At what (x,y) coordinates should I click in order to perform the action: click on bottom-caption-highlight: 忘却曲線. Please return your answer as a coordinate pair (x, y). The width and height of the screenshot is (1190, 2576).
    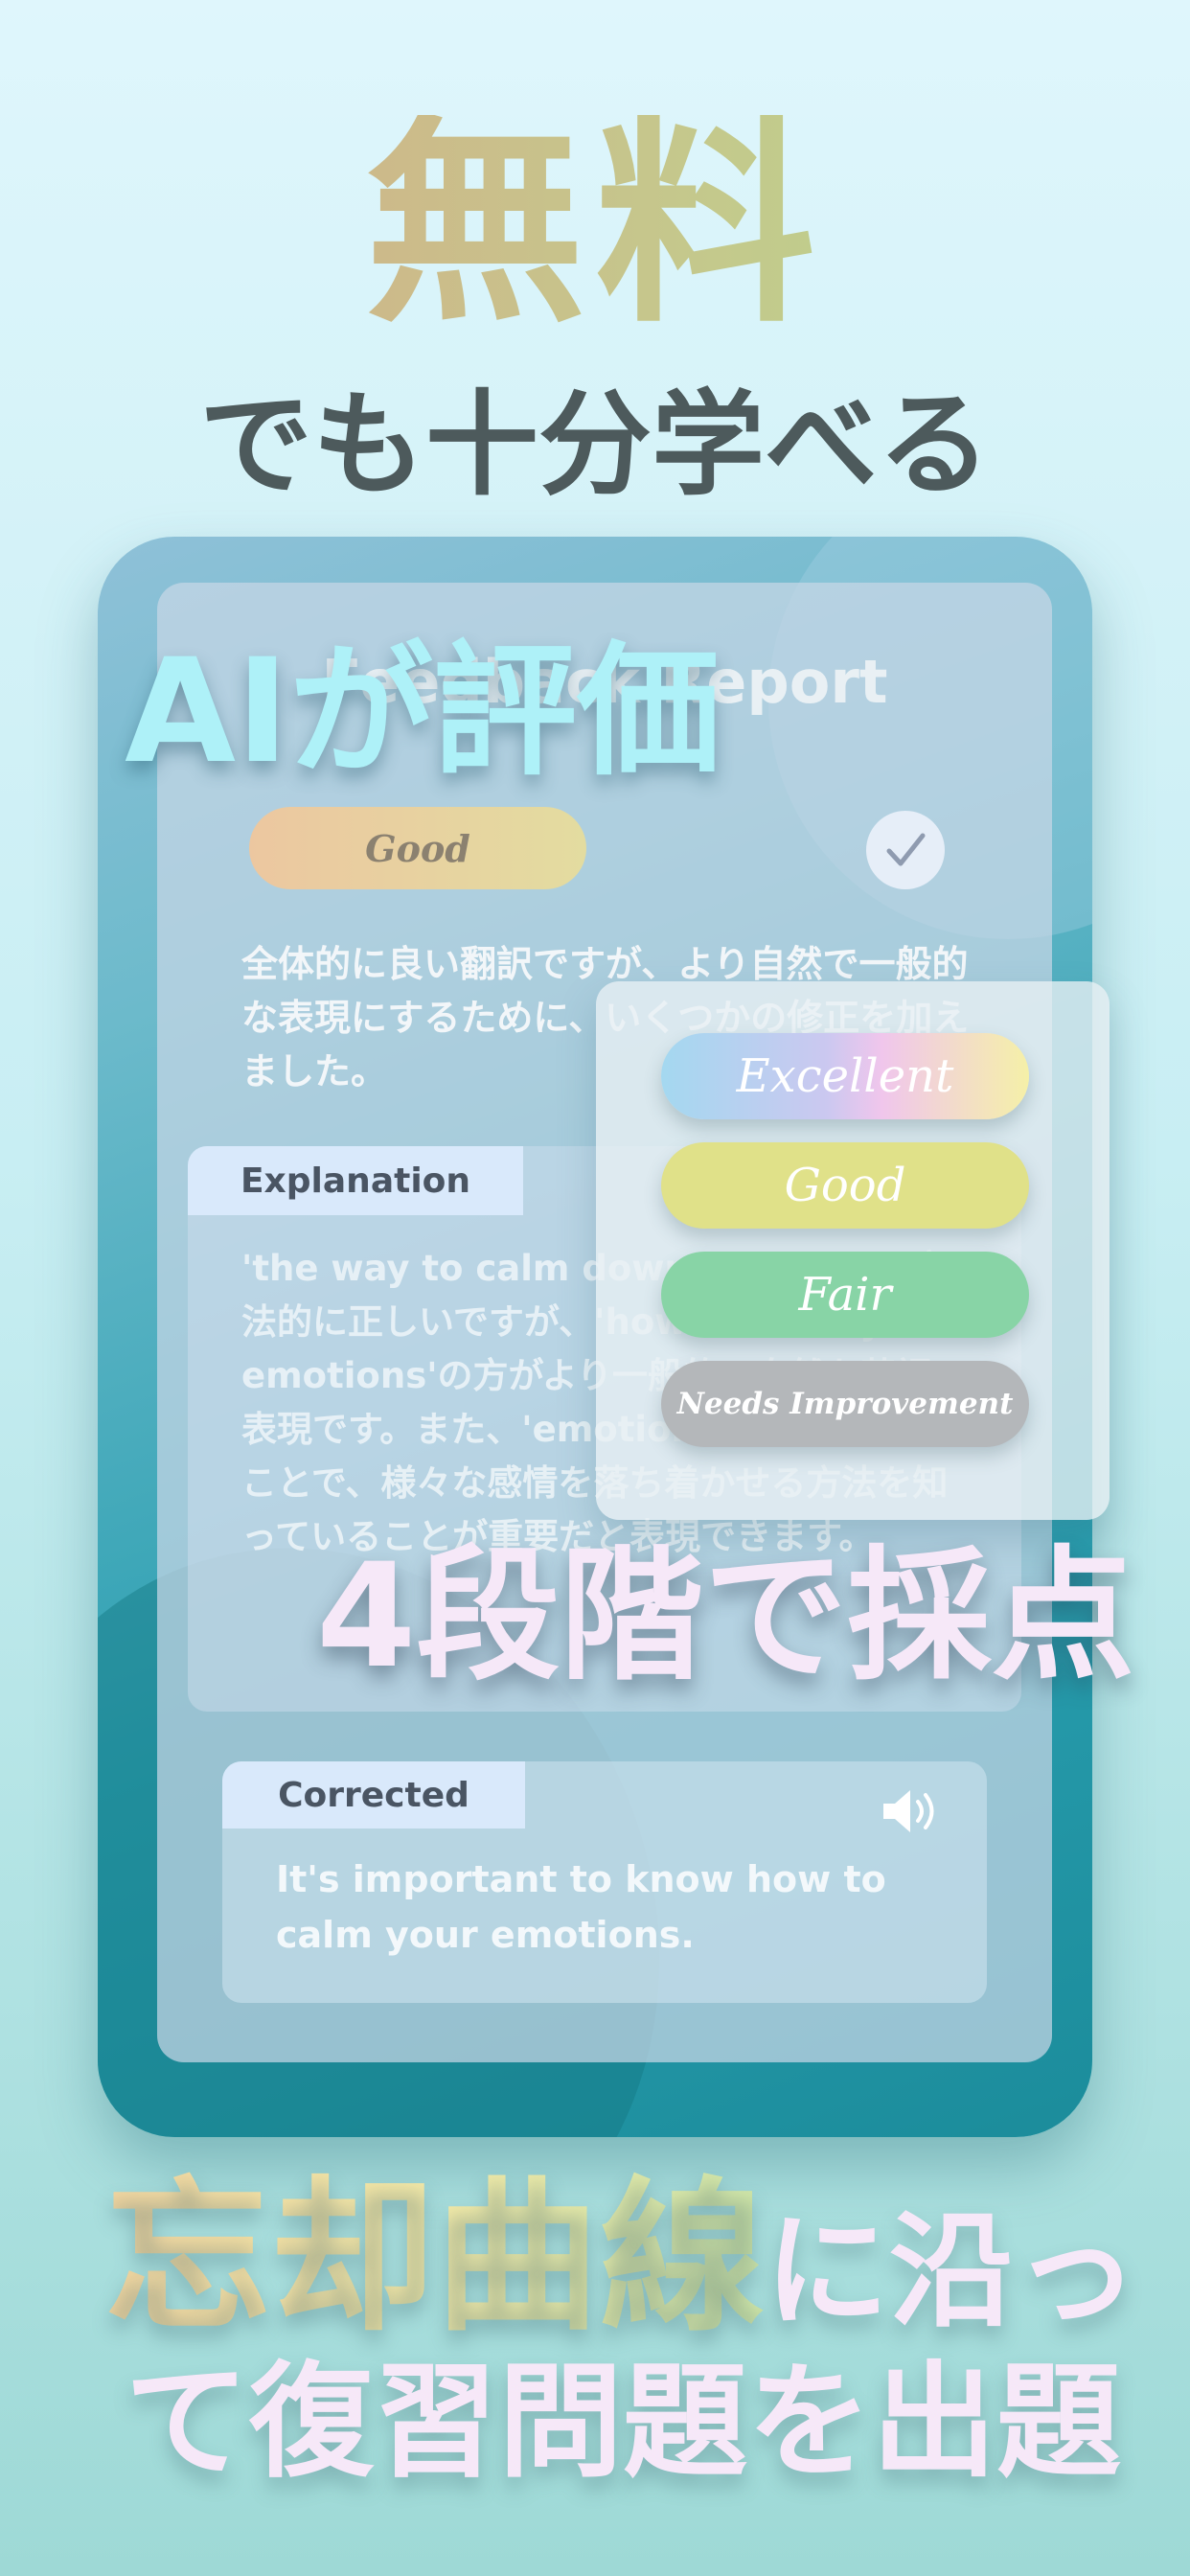
    Looking at the image, I should click on (435, 2257).